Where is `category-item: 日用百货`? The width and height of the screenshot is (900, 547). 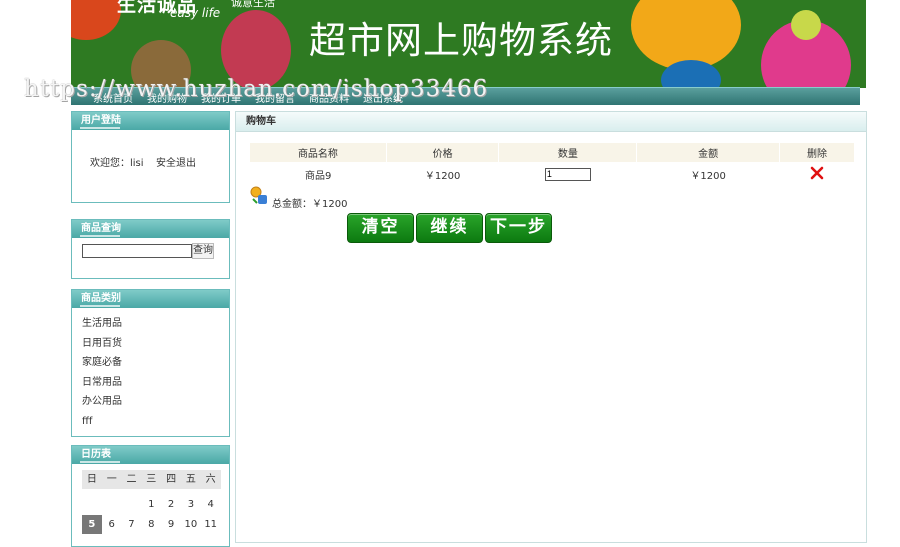
category-item: 日用百货 is located at coordinates (155, 344).